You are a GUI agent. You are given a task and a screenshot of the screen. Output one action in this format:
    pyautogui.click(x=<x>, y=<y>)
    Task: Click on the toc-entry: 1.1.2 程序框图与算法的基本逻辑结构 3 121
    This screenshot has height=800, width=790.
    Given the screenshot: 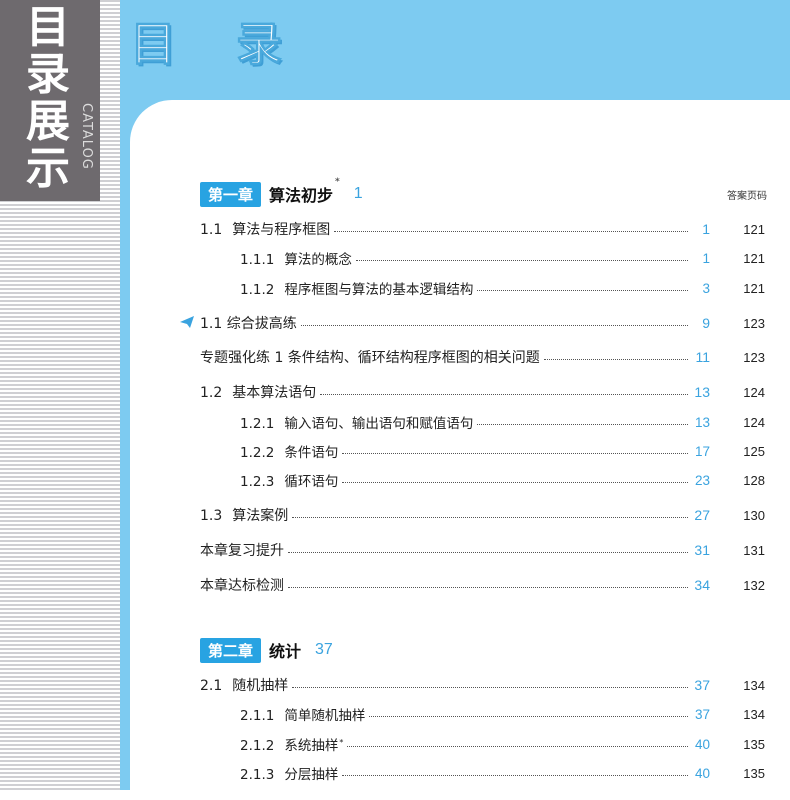 What is the action you would take?
    pyautogui.click(x=502, y=288)
    